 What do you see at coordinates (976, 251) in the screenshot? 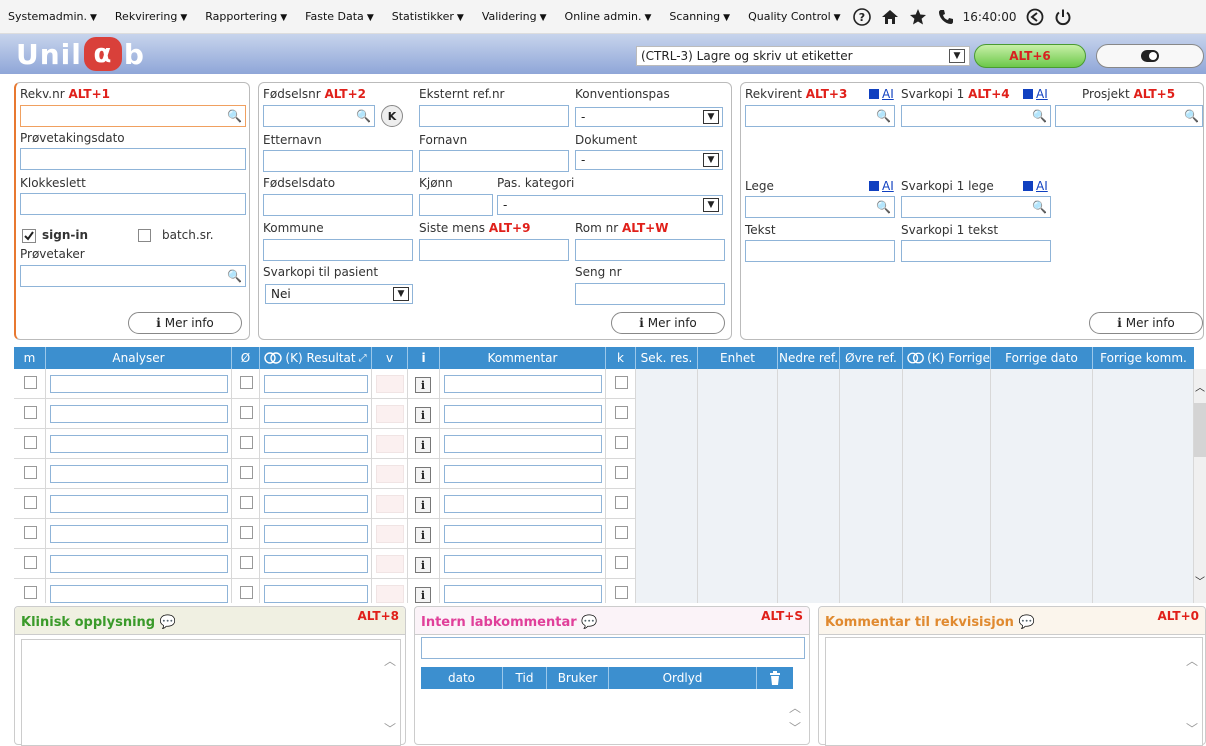
I see `svarkopi1-tekst-input` at bounding box center [976, 251].